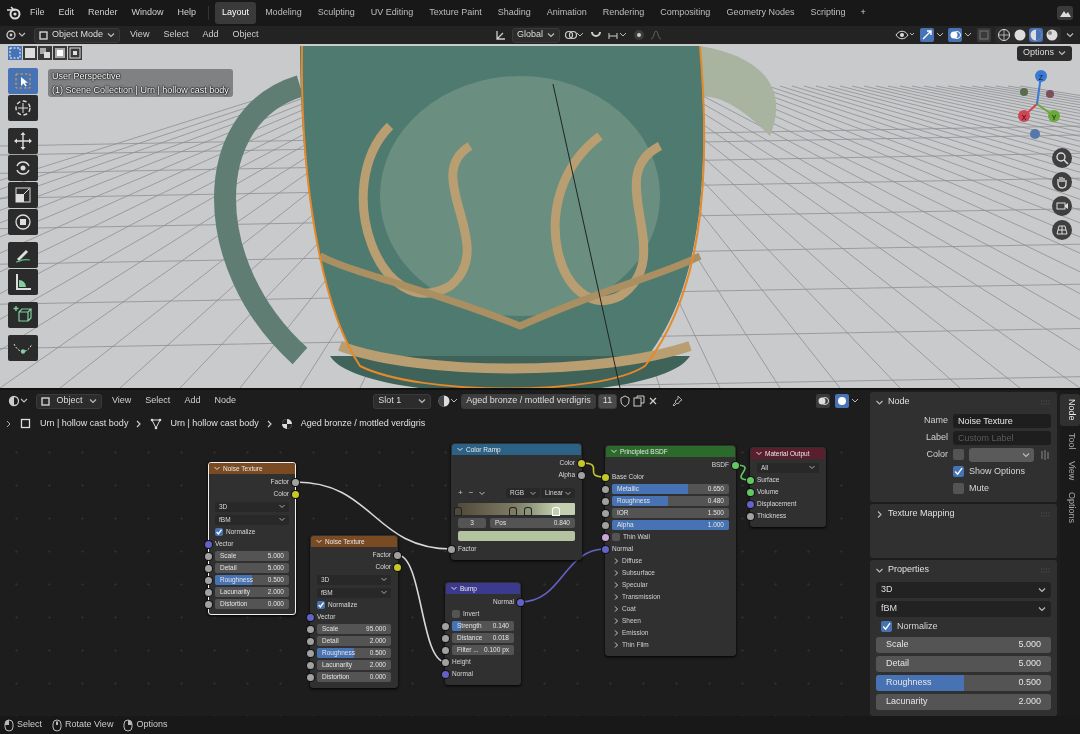 This screenshot has width=1080, height=734. Describe the element at coordinates (1070, 508) in the screenshot. I see `sidebar-tab: Options` at that location.